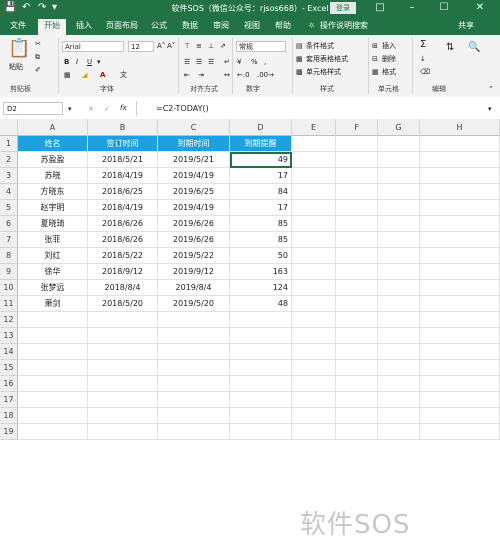  I want to click on table-header-cell: 到期提醒, so click(261, 144).